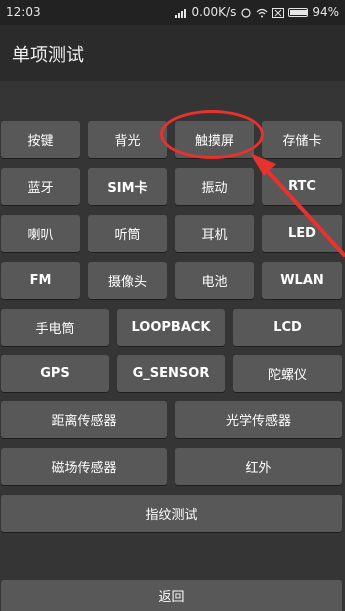 Image resolution: width=345 pixels, height=611 pixels. I want to click on battery-icon, so click(298, 12).